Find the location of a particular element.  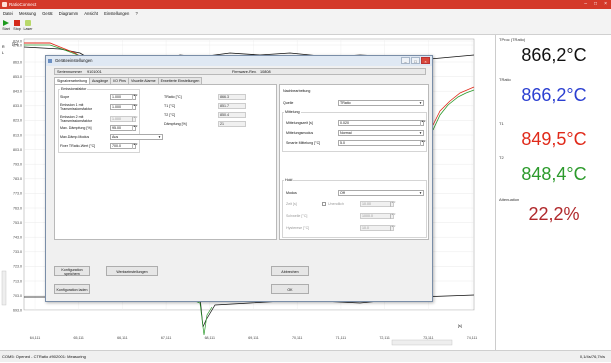

serial-label: Seriennummer is located at coordinates (69, 72).